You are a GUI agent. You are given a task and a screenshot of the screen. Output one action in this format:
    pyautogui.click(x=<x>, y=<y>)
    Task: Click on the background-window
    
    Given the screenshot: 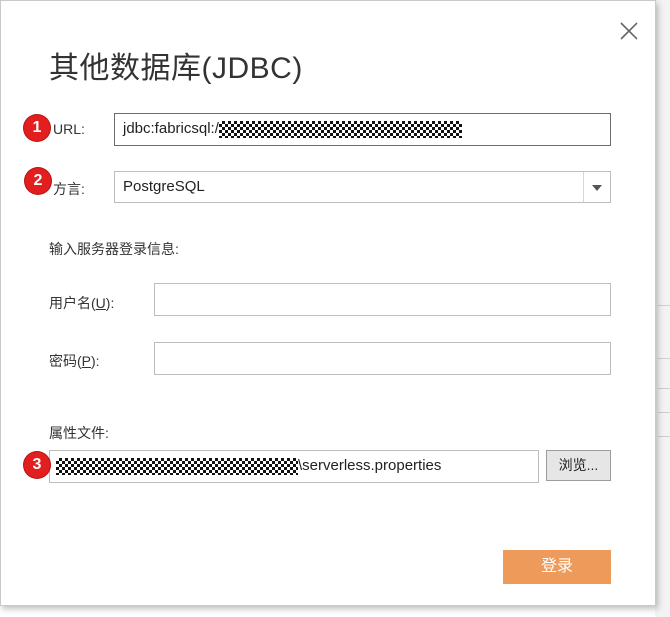 What is the action you would take?
    pyautogui.click(x=662, y=308)
    